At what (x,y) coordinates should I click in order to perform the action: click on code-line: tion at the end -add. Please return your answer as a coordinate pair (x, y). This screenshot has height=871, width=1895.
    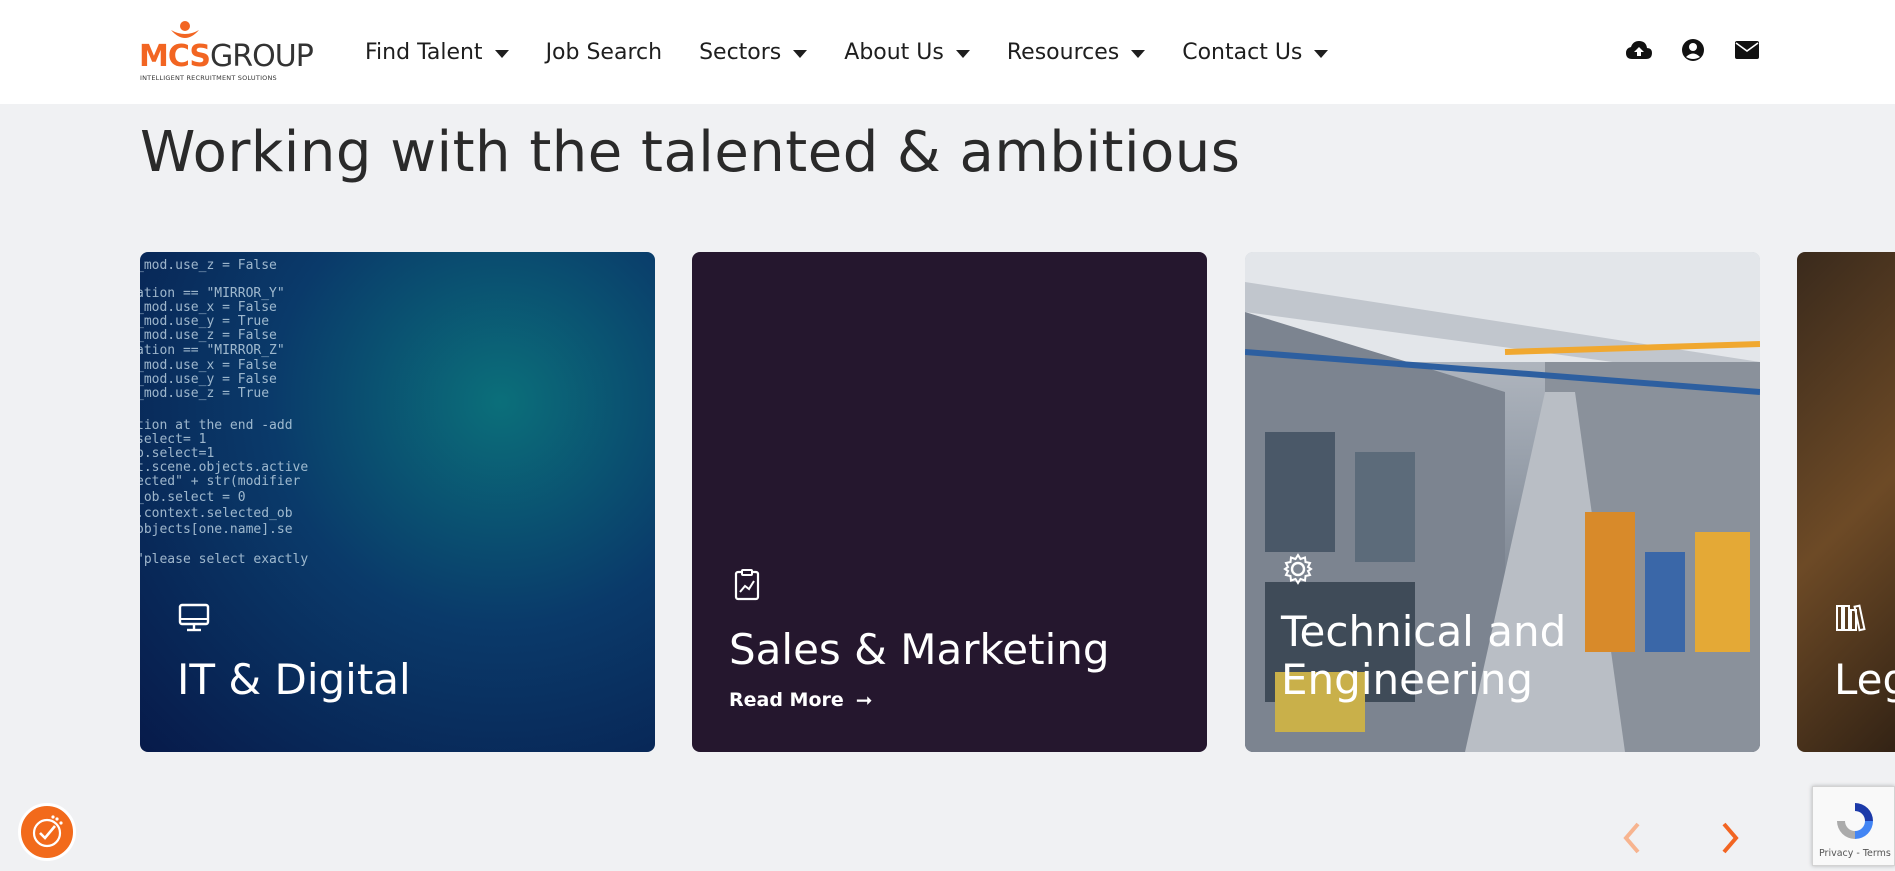
    Looking at the image, I should click on (216, 425).